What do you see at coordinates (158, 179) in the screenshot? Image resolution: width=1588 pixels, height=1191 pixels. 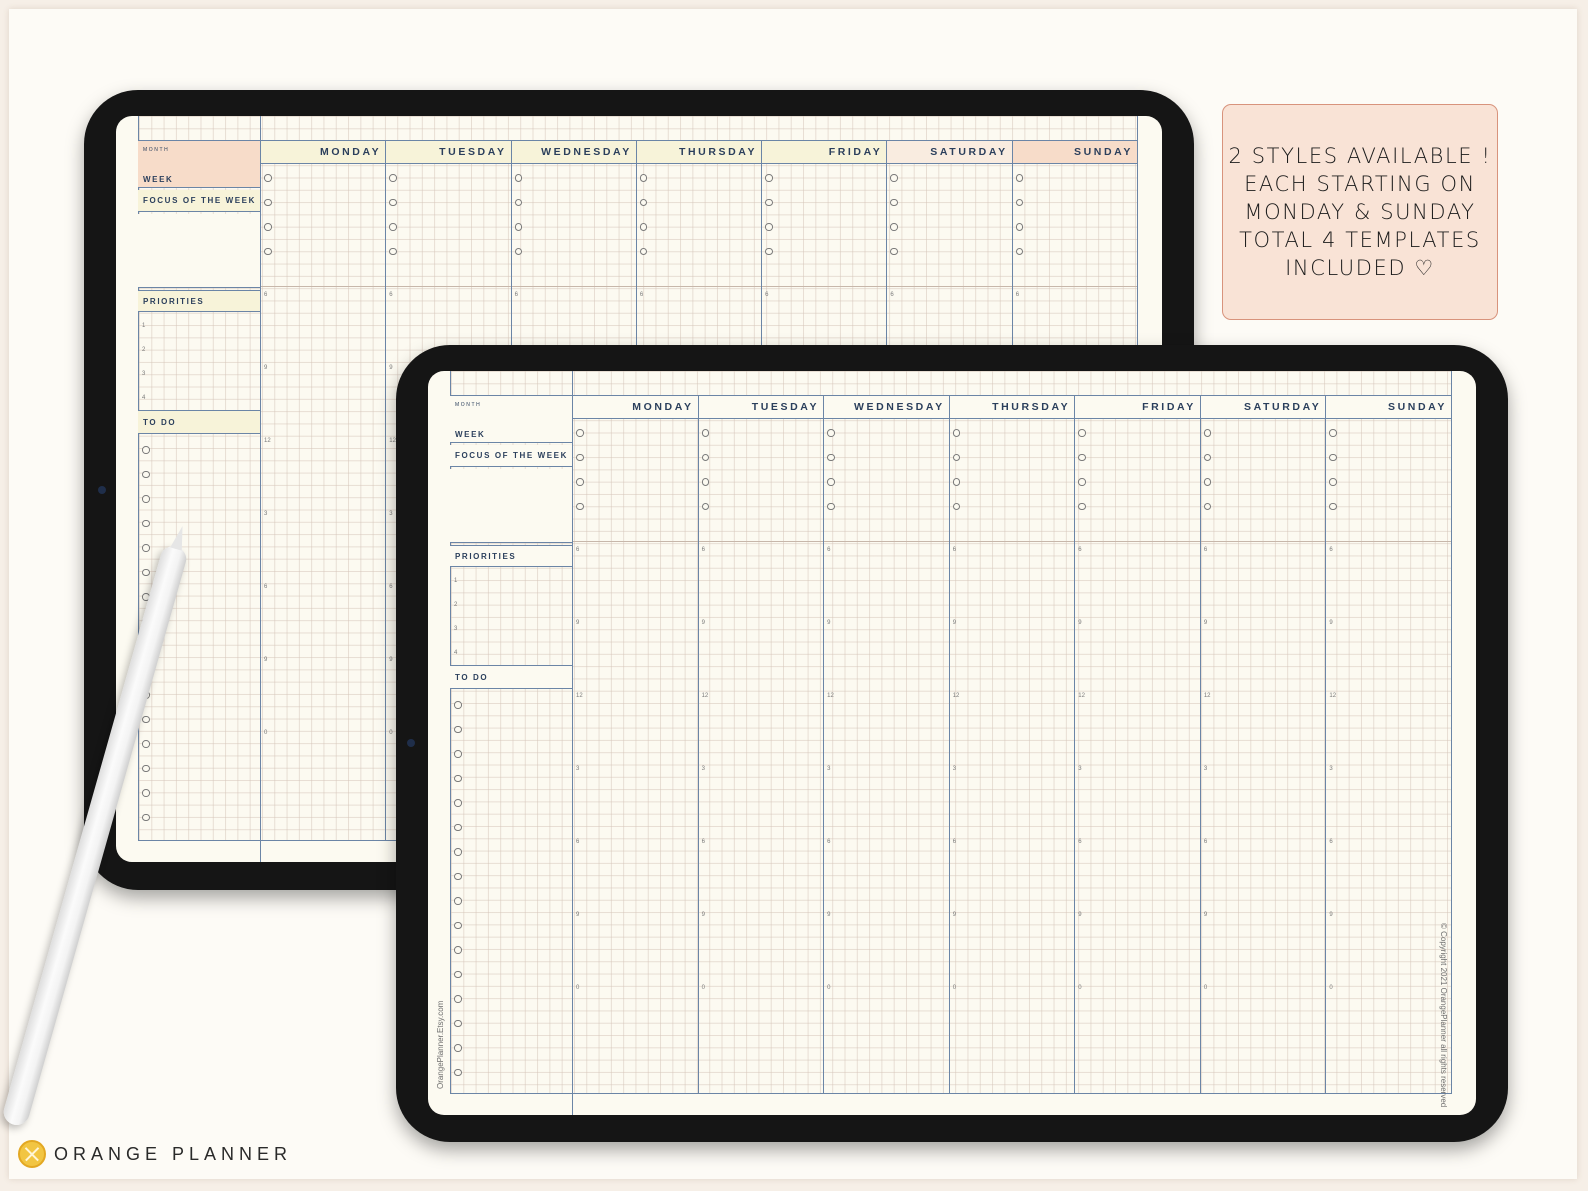 I see `week-label: WEEK` at bounding box center [158, 179].